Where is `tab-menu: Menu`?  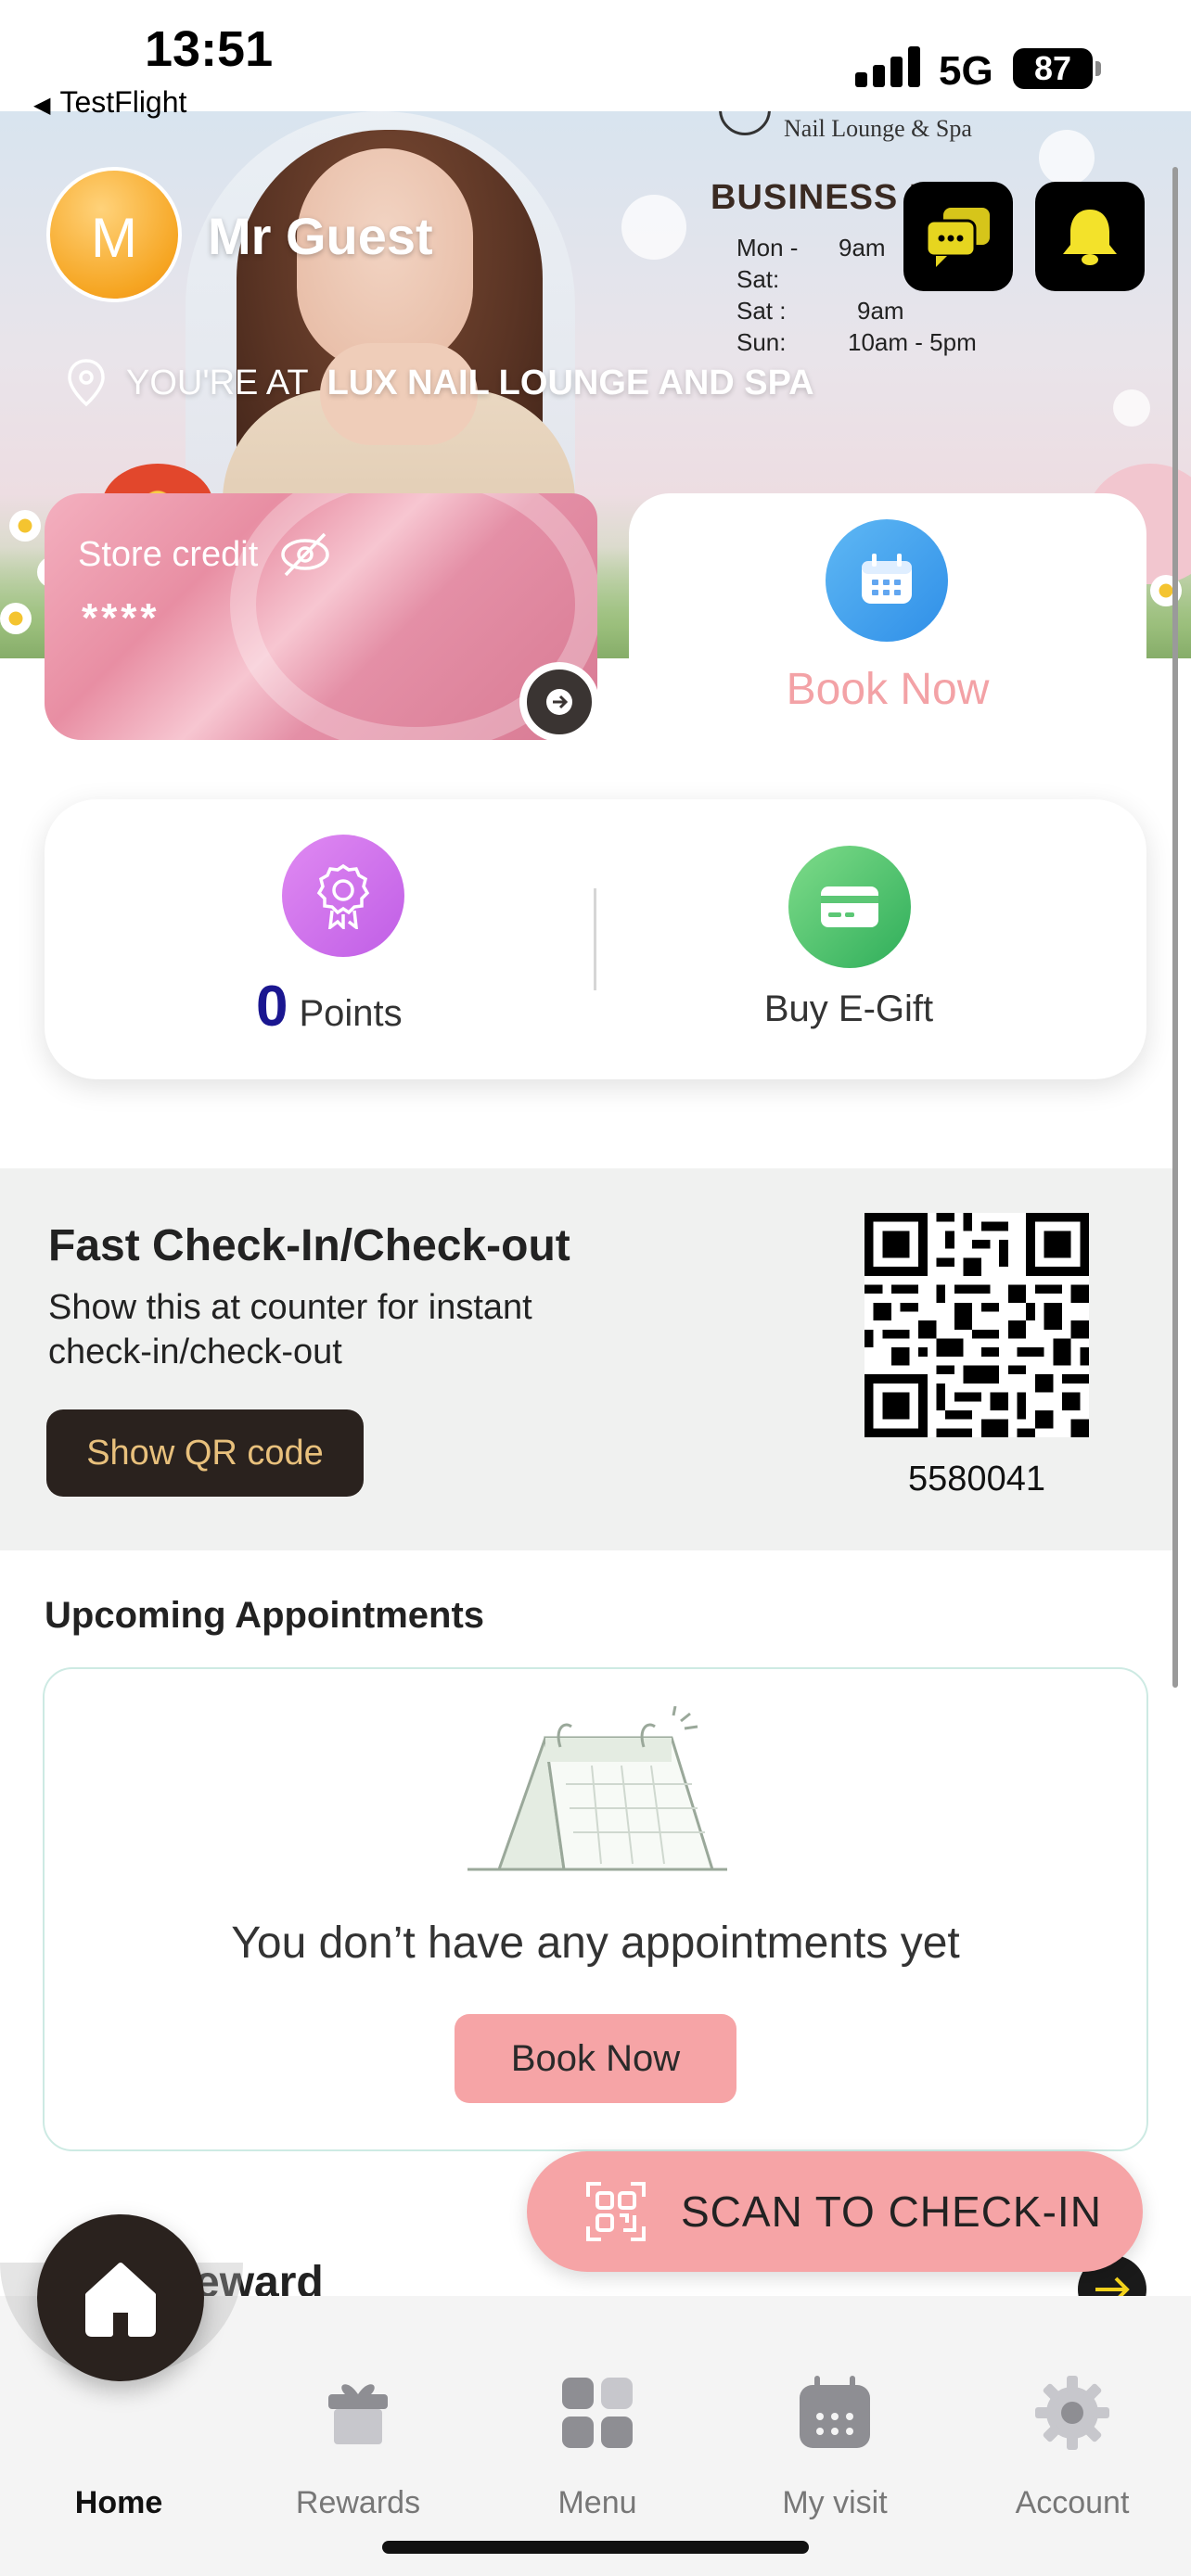 tab-menu: Menu is located at coordinates (597, 2448).